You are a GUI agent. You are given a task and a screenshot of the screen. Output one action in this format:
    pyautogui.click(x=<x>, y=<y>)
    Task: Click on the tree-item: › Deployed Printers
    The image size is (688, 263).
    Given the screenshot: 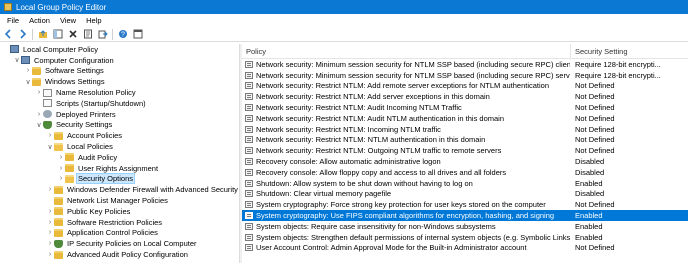 What is the action you would take?
    pyautogui.click(x=119, y=114)
    